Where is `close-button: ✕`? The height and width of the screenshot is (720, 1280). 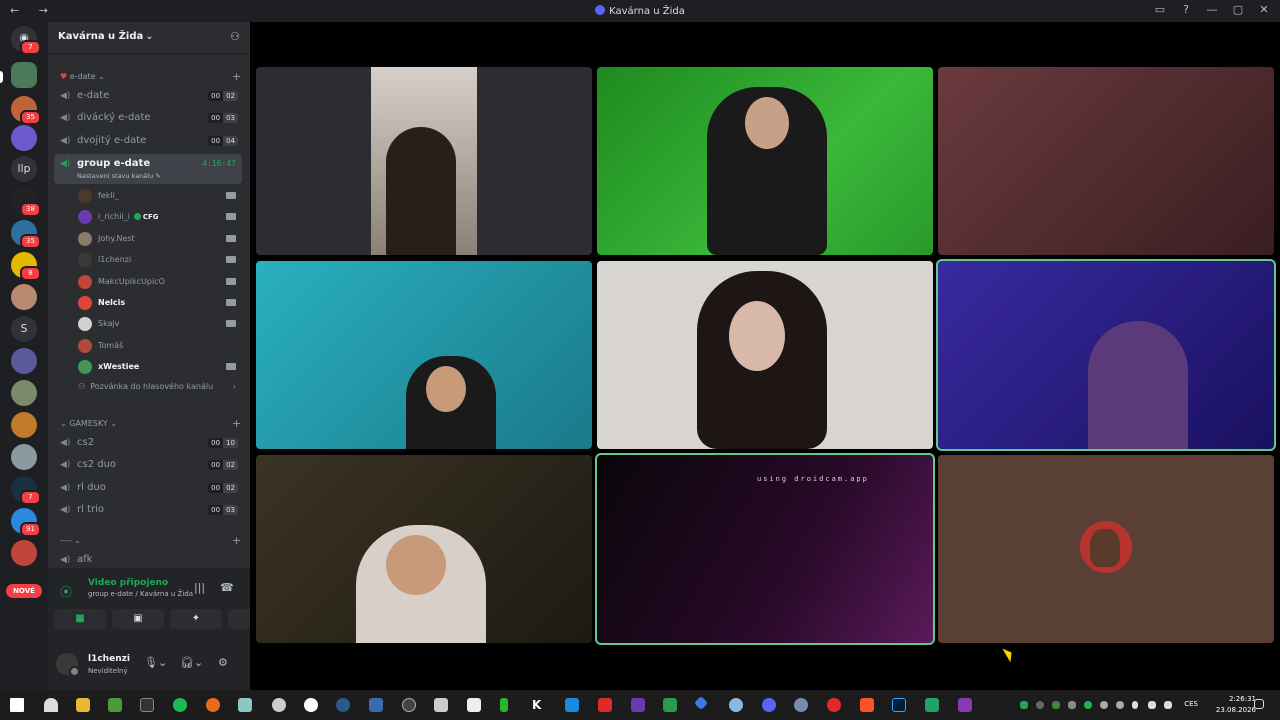
close-button: ✕ is located at coordinates (1264, 9).